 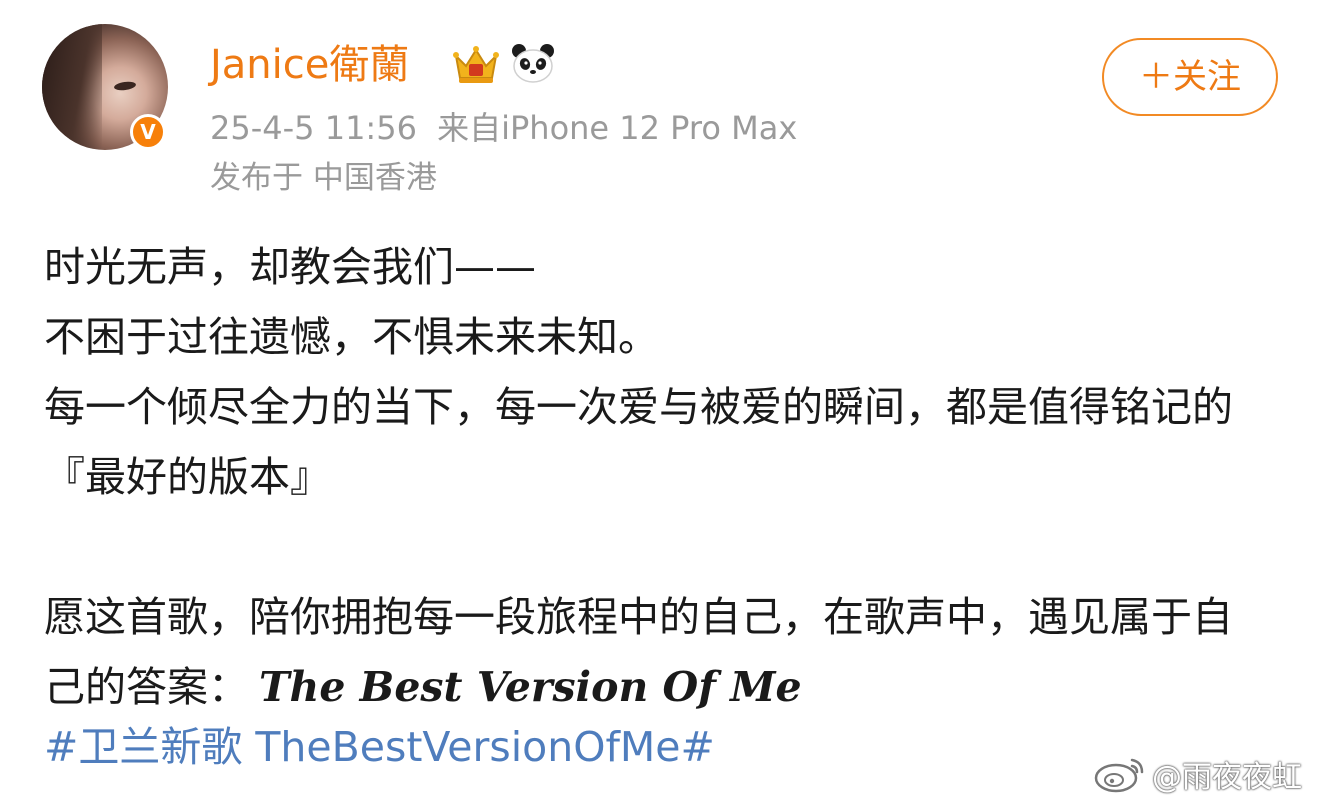 I want to click on hashtag-link: #卫兰新歌 TheBestVersionOfMe#, so click(x=379, y=747).